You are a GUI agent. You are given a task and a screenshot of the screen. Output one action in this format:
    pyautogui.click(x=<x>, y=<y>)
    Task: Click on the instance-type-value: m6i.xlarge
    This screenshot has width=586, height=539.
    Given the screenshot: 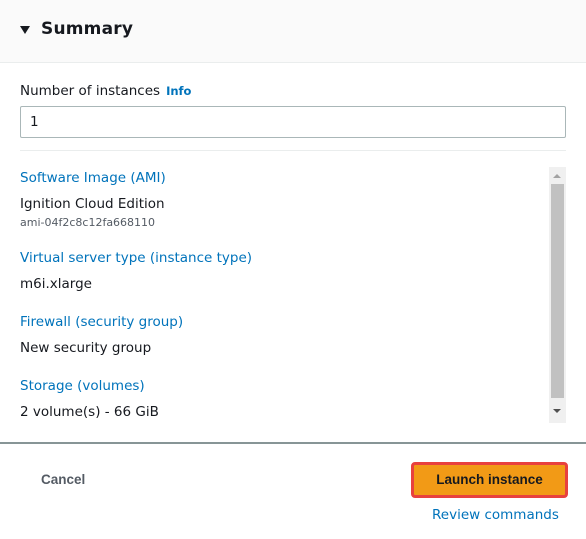 What is the action you would take?
    pyautogui.click(x=56, y=284)
    